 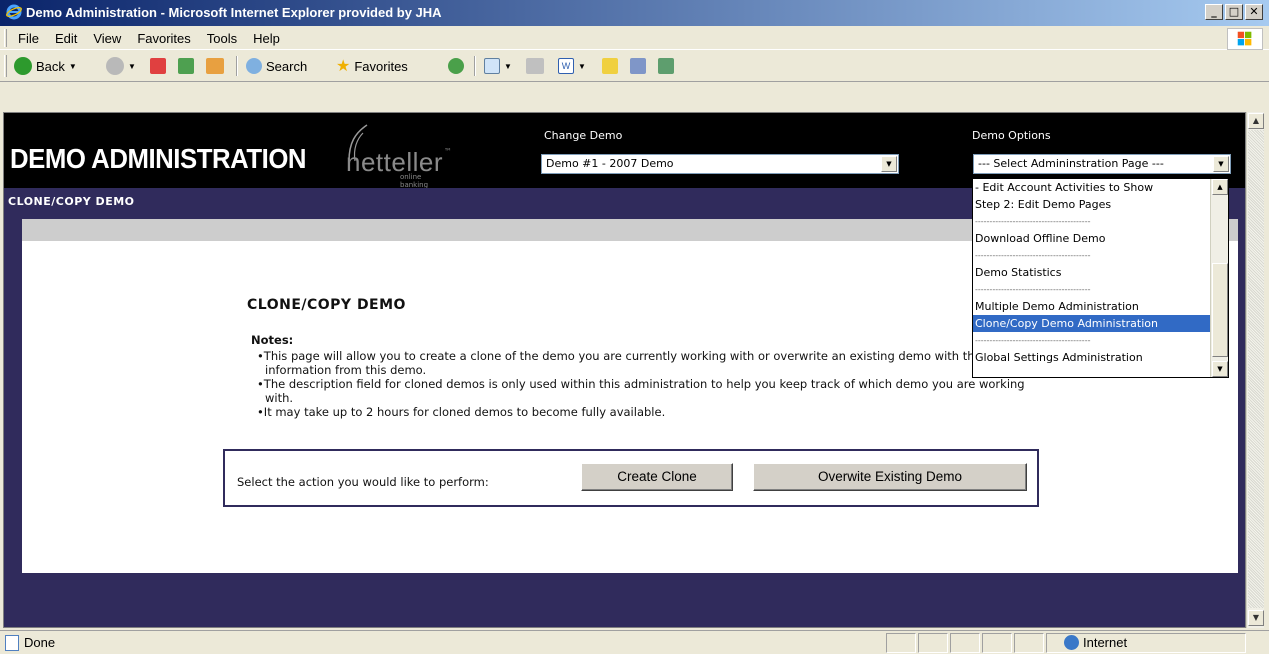 What do you see at coordinates (23, 66) in the screenshot?
I see `back-arrow-icon` at bounding box center [23, 66].